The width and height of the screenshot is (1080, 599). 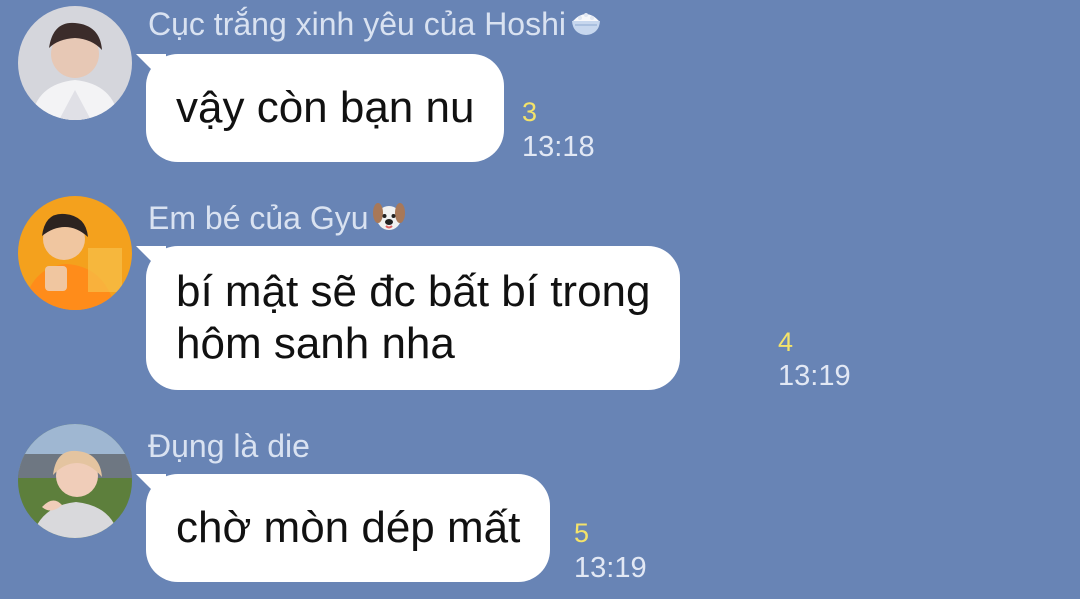 I want to click on message-text: chờ mòn dép mất, so click(x=348, y=527).